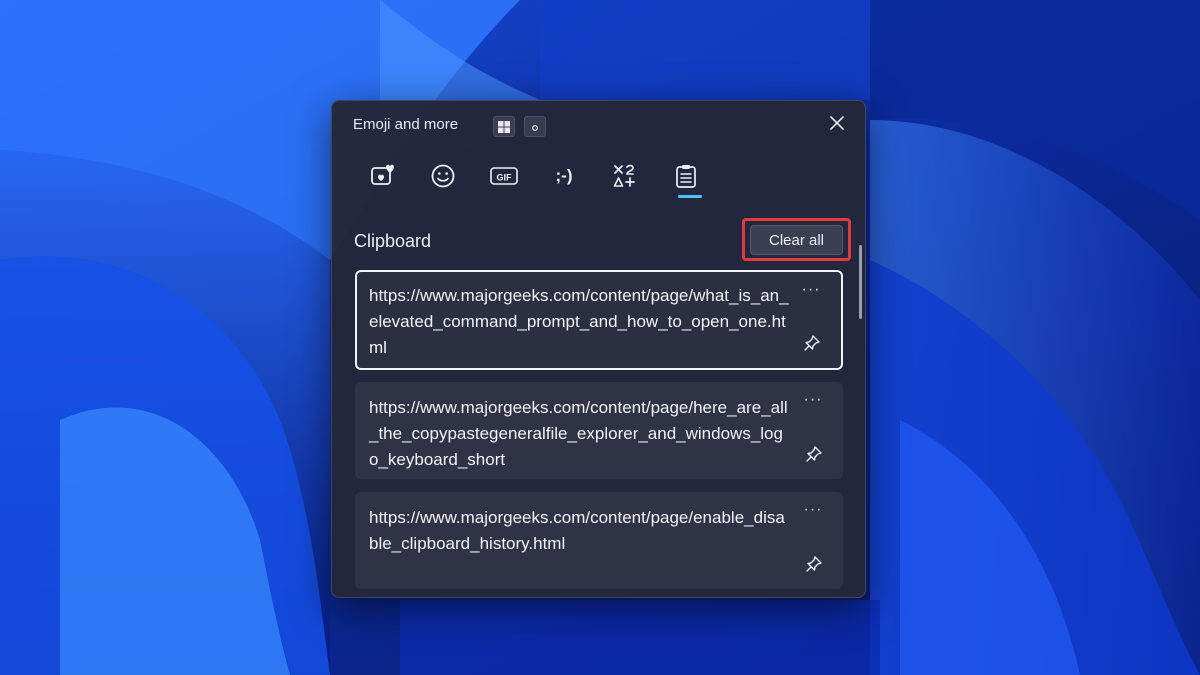  Describe the element at coordinates (690, 196) in the screenshot. I see `active-tab-indicator` at that location.